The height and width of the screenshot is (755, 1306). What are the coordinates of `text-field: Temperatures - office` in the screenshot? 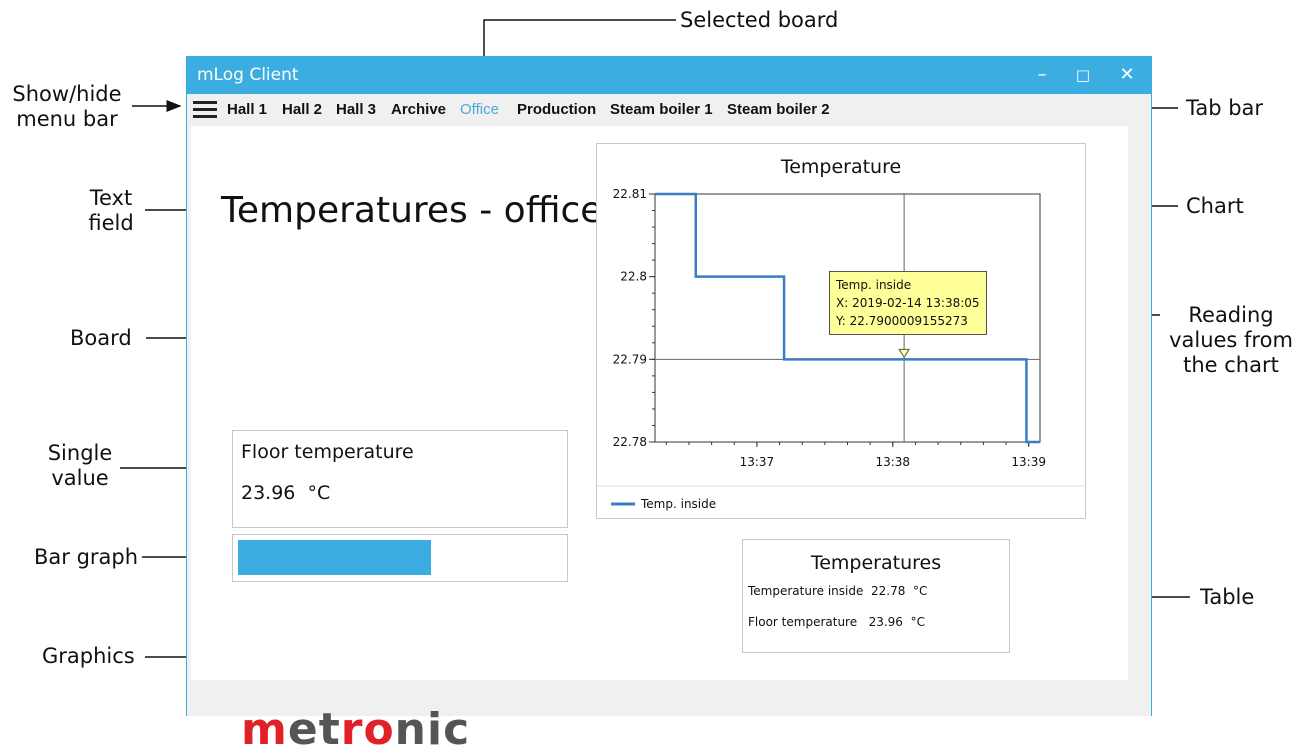 It's located at (412, 210).